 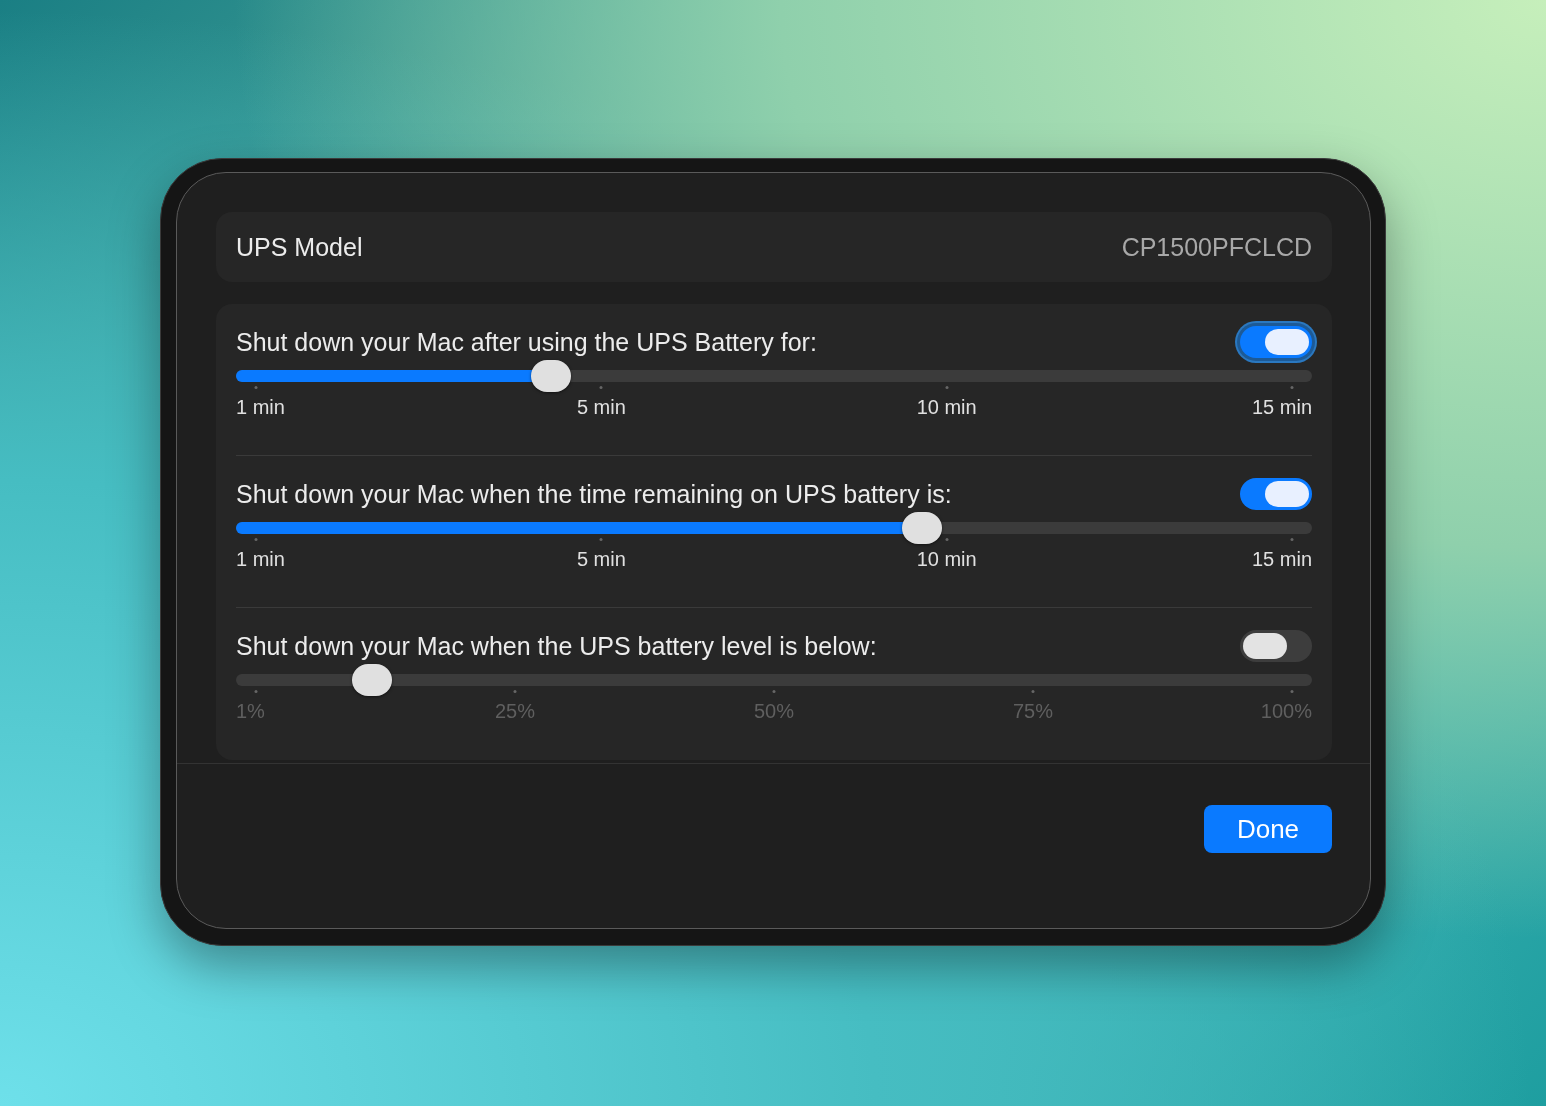 What do you see at coordinates (1286, 711) in the screenshot?
I see `tick-label: 100%` at bounding box center [1286, 711].